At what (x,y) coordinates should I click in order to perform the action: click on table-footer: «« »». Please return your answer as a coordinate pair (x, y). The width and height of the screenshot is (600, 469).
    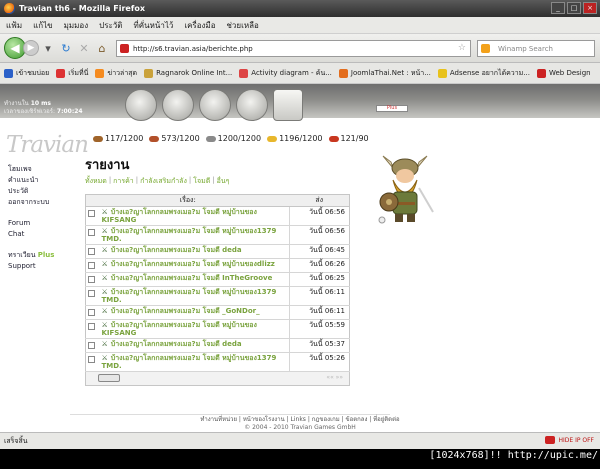
    Looking at the image, I should click on (217, 378).